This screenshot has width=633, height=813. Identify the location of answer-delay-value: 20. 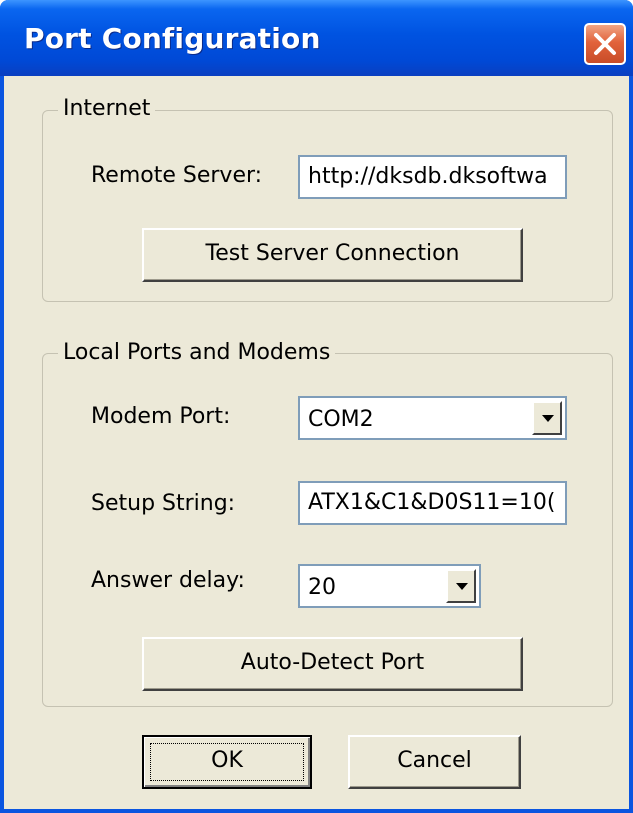
(322, 587).